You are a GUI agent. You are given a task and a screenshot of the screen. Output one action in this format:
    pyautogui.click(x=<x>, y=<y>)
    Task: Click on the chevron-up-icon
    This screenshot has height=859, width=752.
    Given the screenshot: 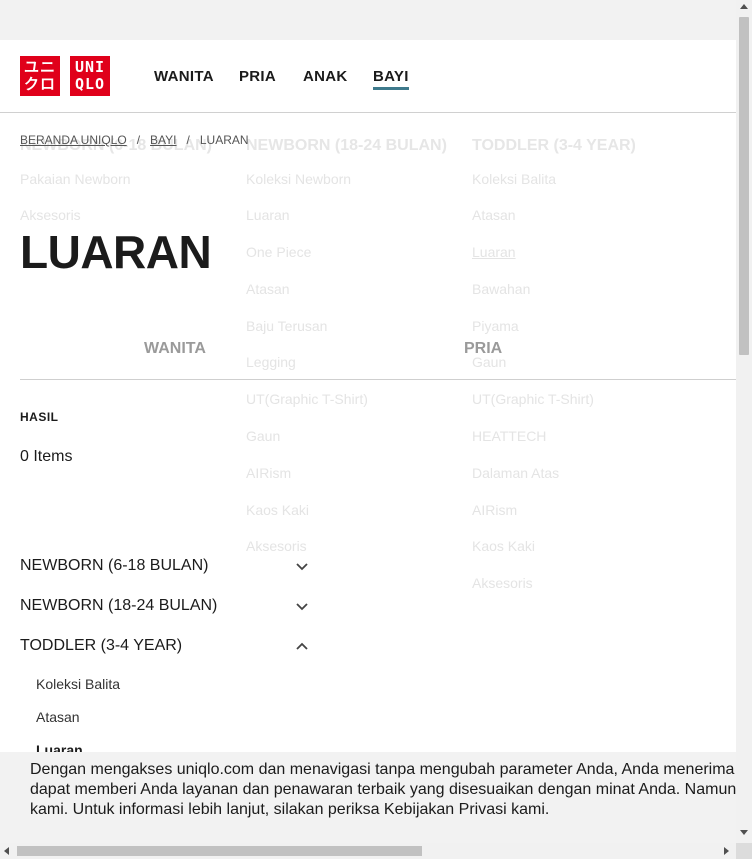 What is the action you would take?
    pyautogui.click(x=302, y=646)
    